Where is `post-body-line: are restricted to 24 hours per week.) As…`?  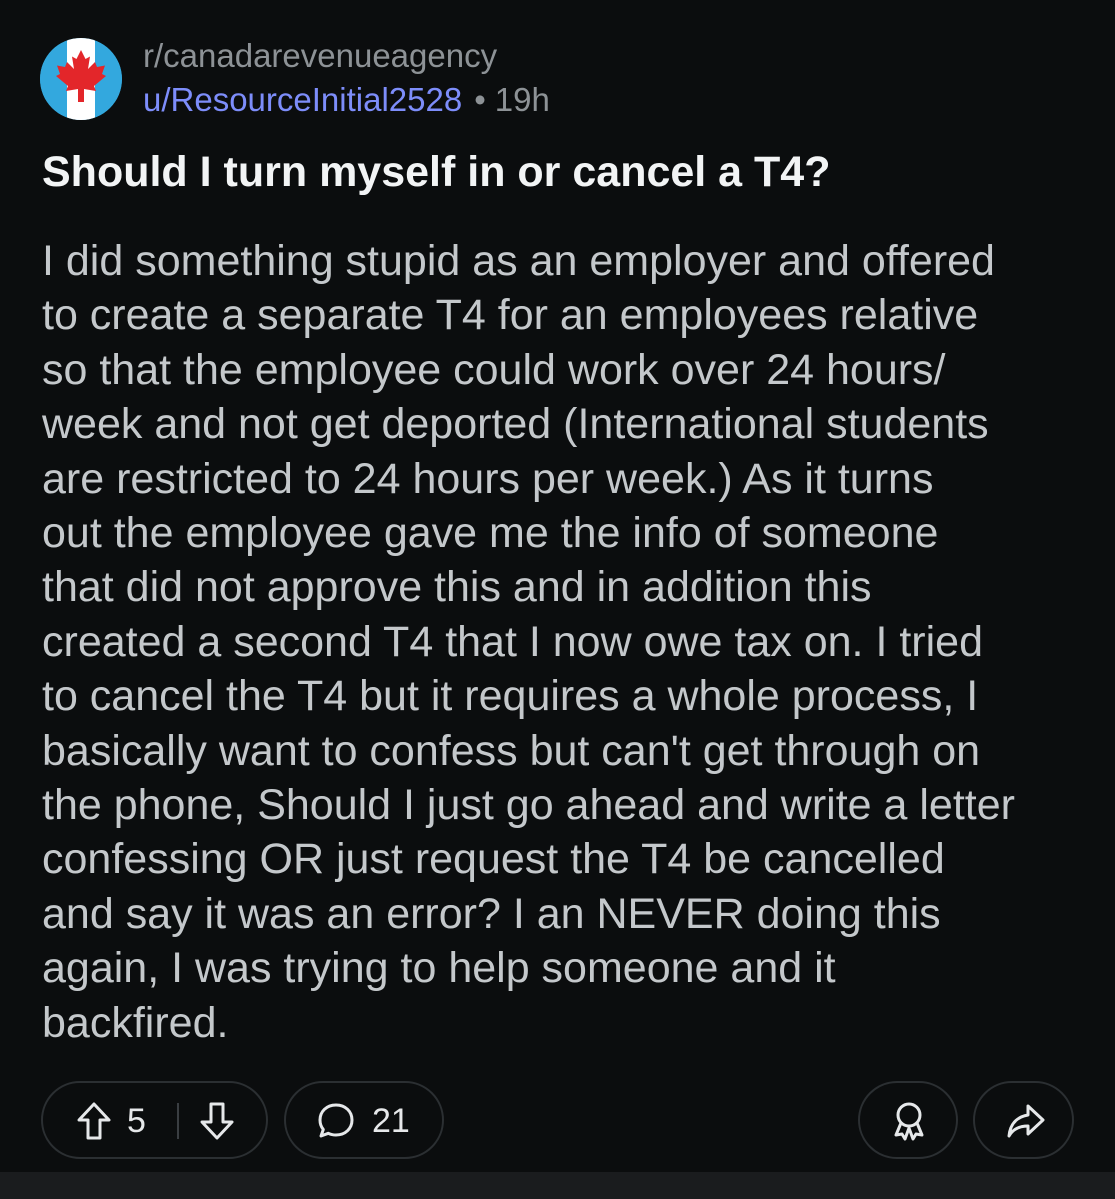 post-body-line: are restricted to 24 hours per week.) As… is located at coordinates (488, 478).